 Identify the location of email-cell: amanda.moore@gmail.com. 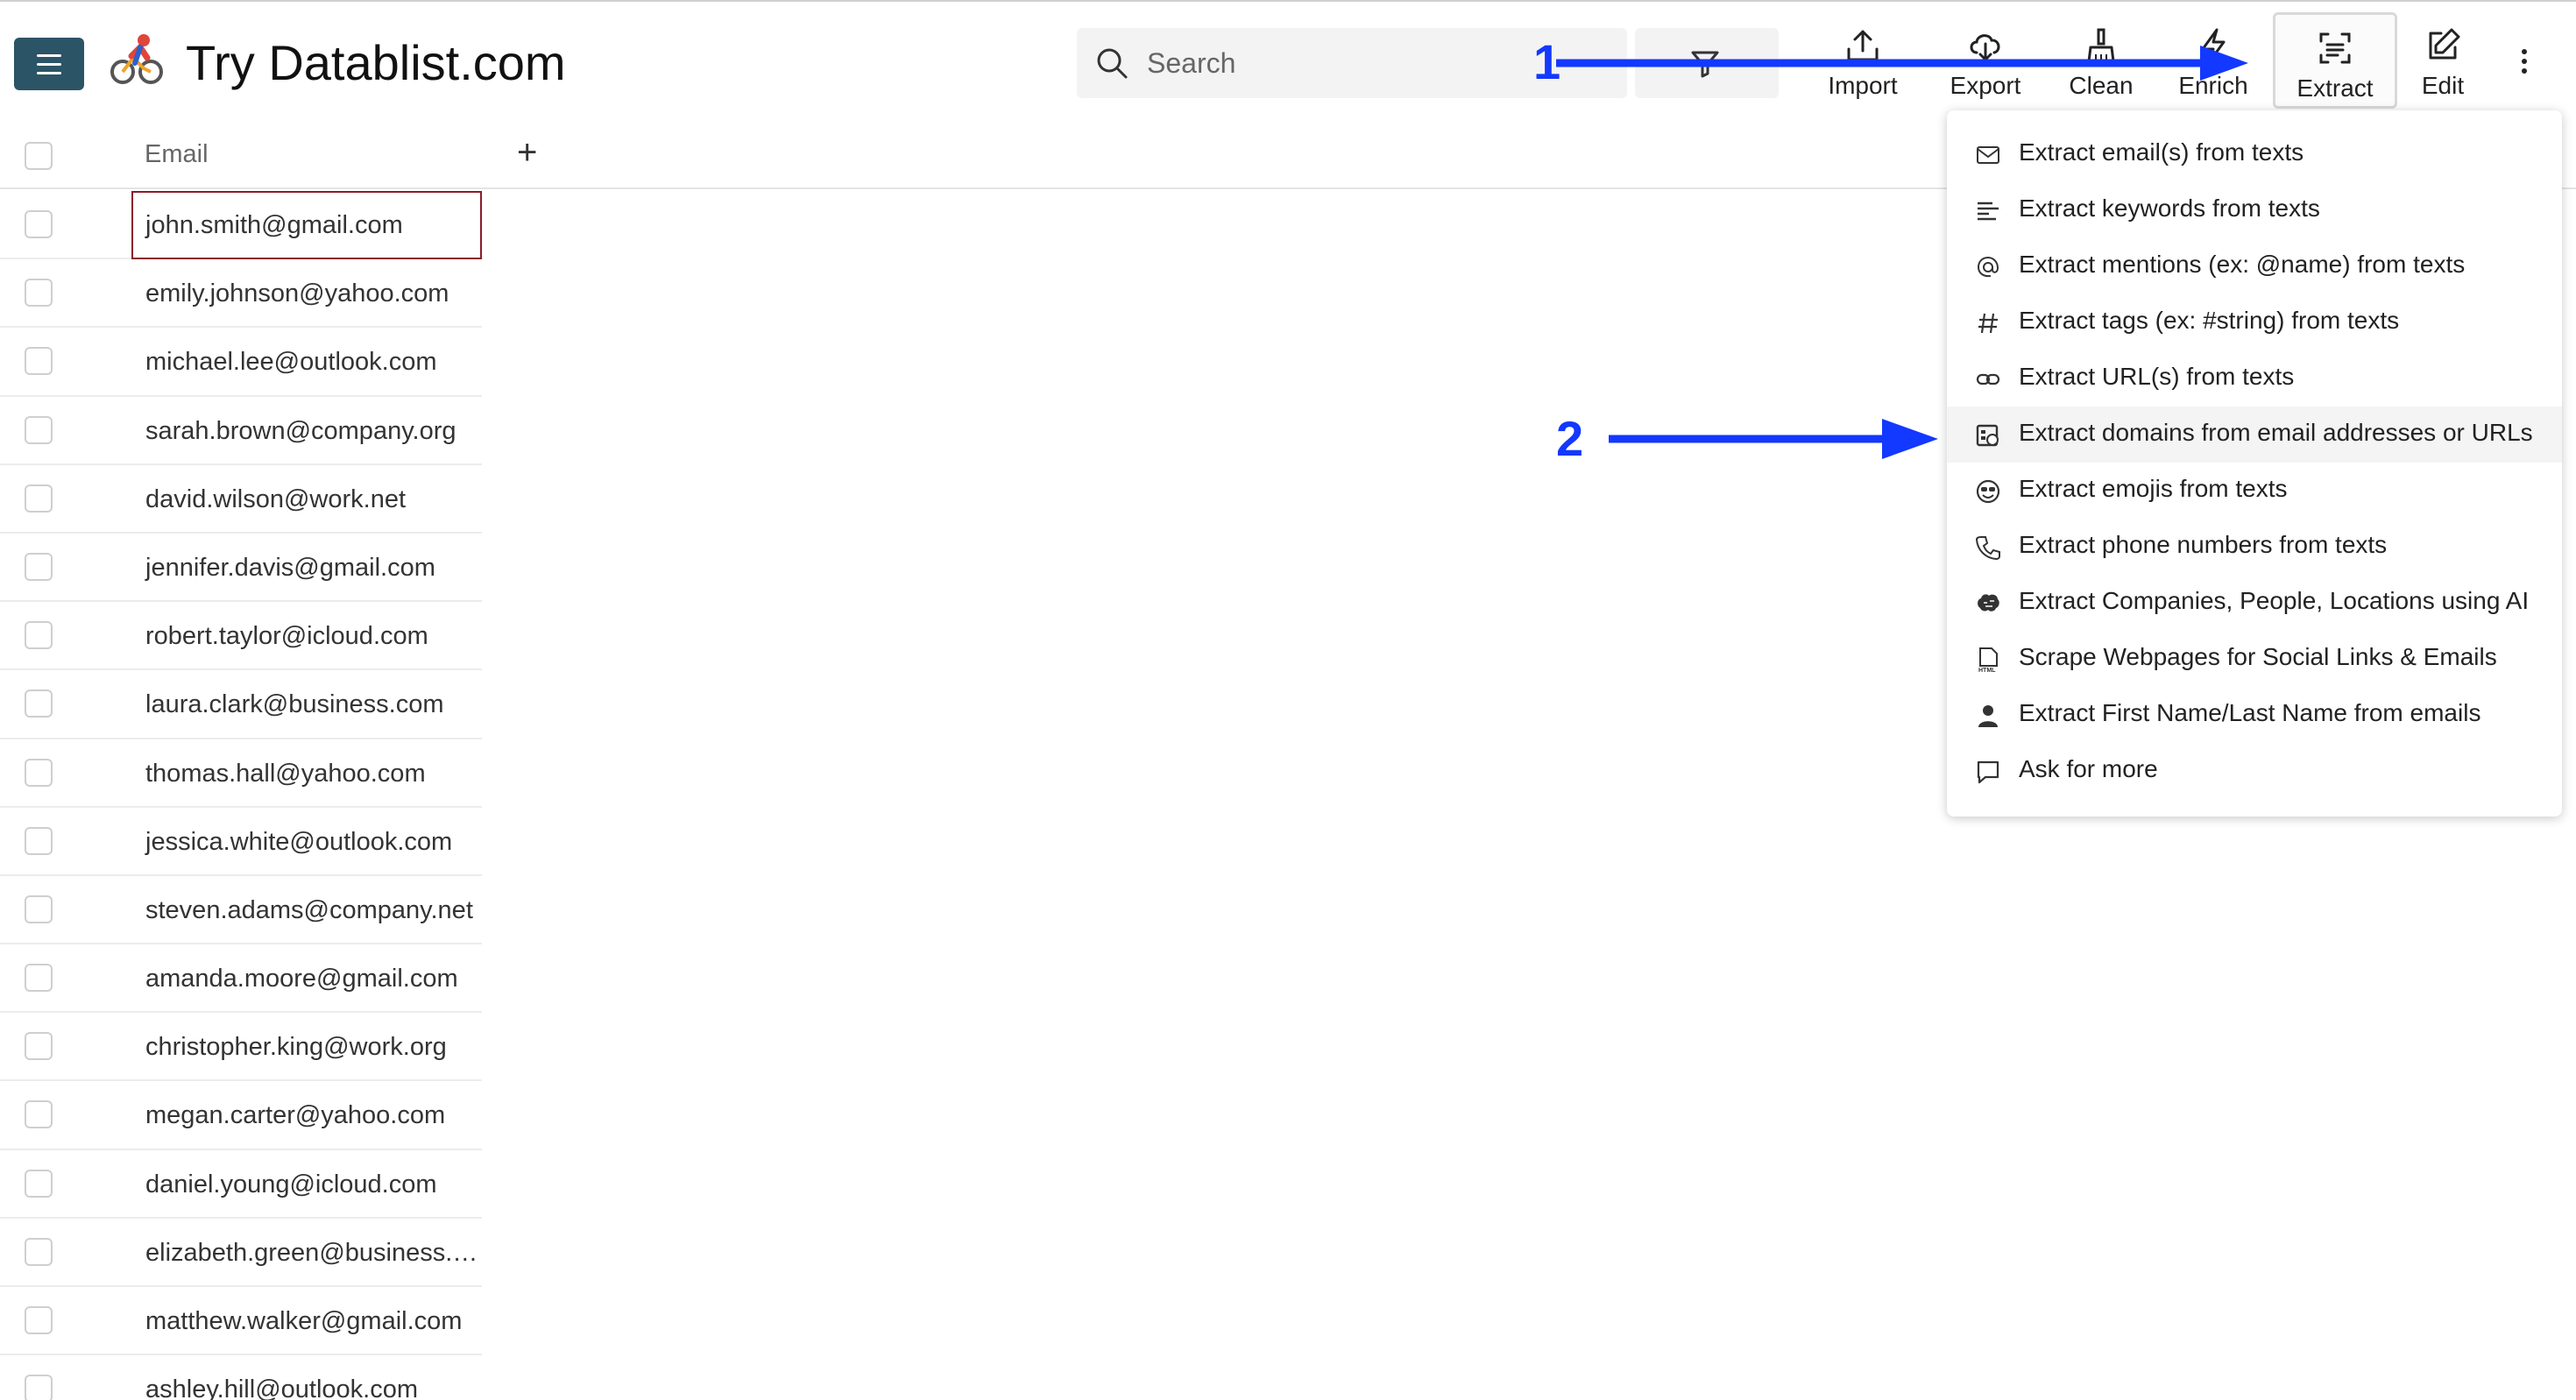
(306, 978).